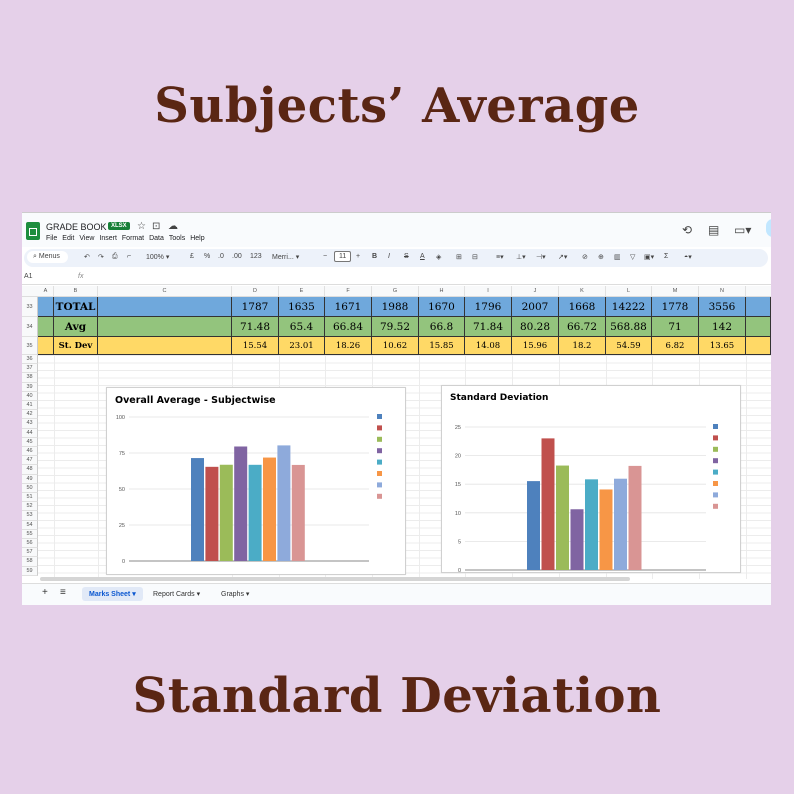 The height and width of the screenshot is (794, 794). What do you see at coordinates (406, 256) in the screenshot?
I see `strikethrough-icon: S` at bounding box center [406, 256].